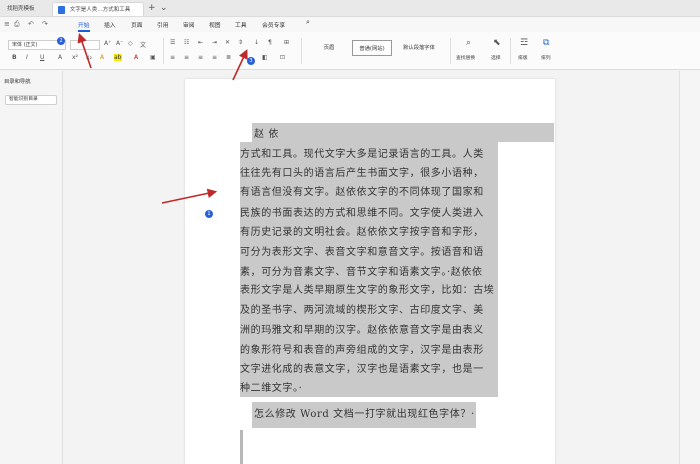 Image resolution: width=700 pixels, height=464 pixels. Describe the element at coordinates (172, 57) in the screenshot. I see `align-left-icon: ≡` at that location.